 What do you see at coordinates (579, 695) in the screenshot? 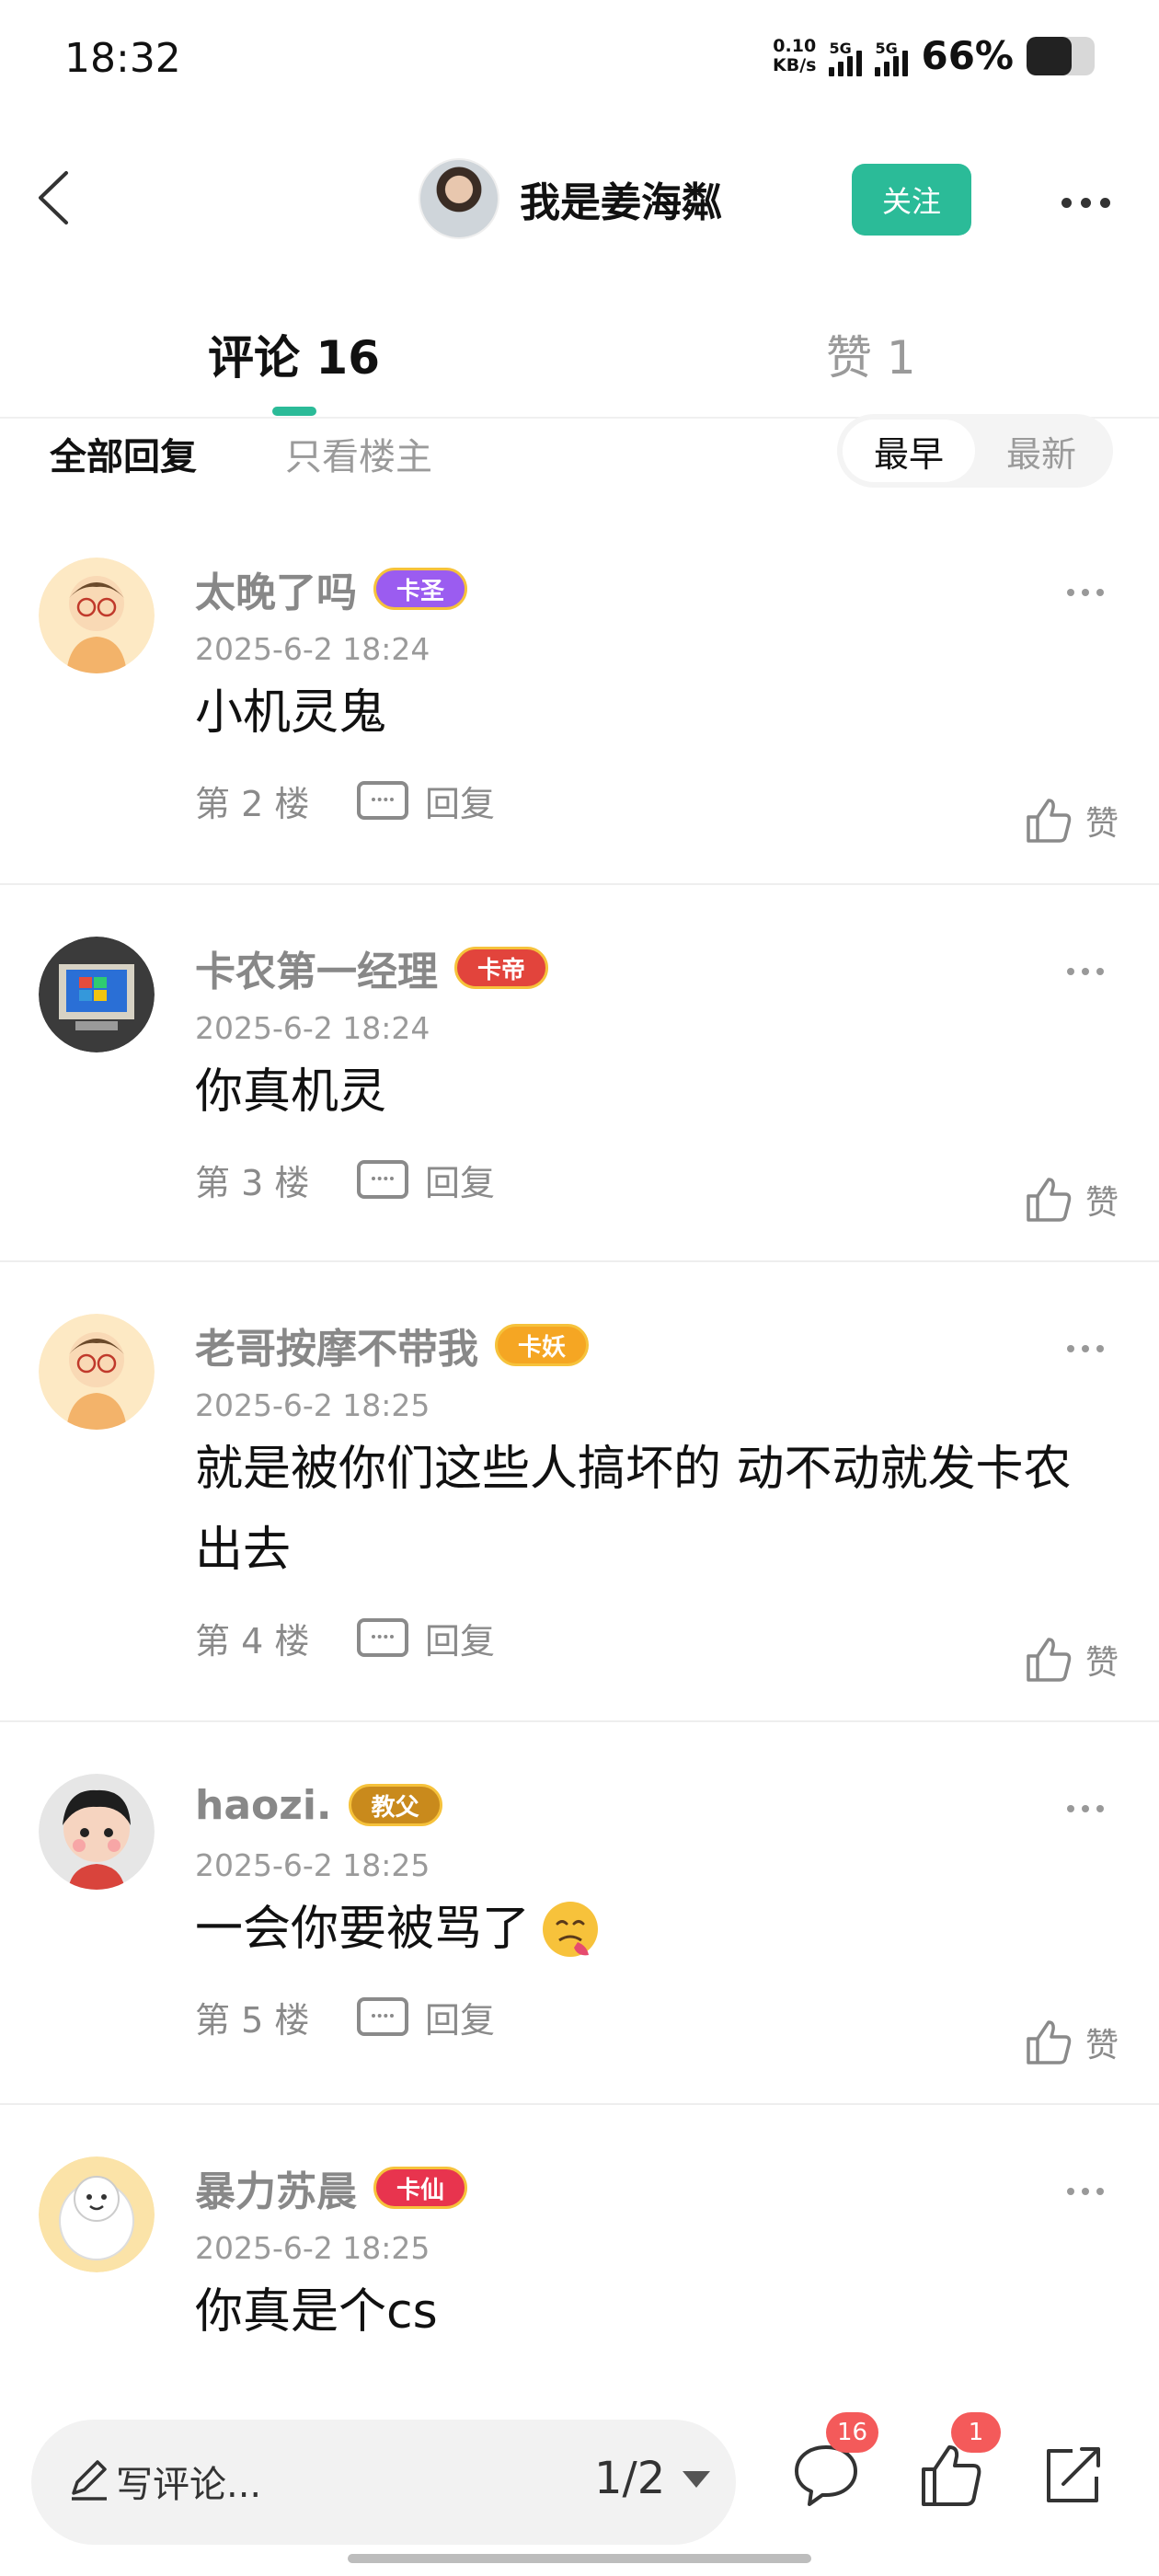
I see `comment-item: 太晚了吗 卡圣 2025-6-2 18:24 小机灵鬼 第 2 楼 回复 赞` at bounding box center [579, 695].